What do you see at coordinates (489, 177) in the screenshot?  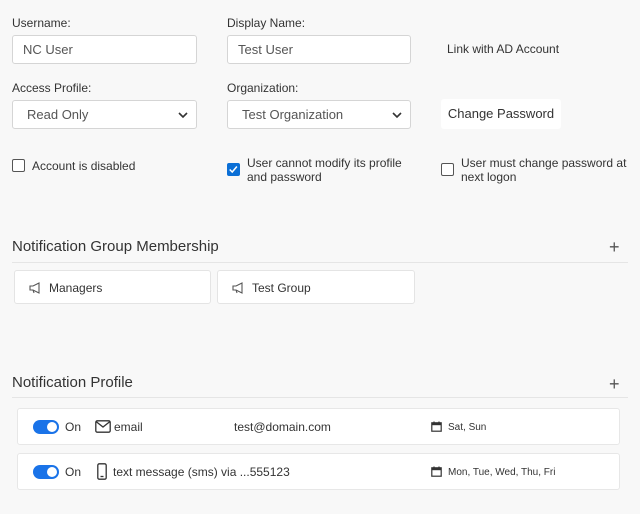 I see `must-change-line2: next logon` at bounding box center [489, 177].